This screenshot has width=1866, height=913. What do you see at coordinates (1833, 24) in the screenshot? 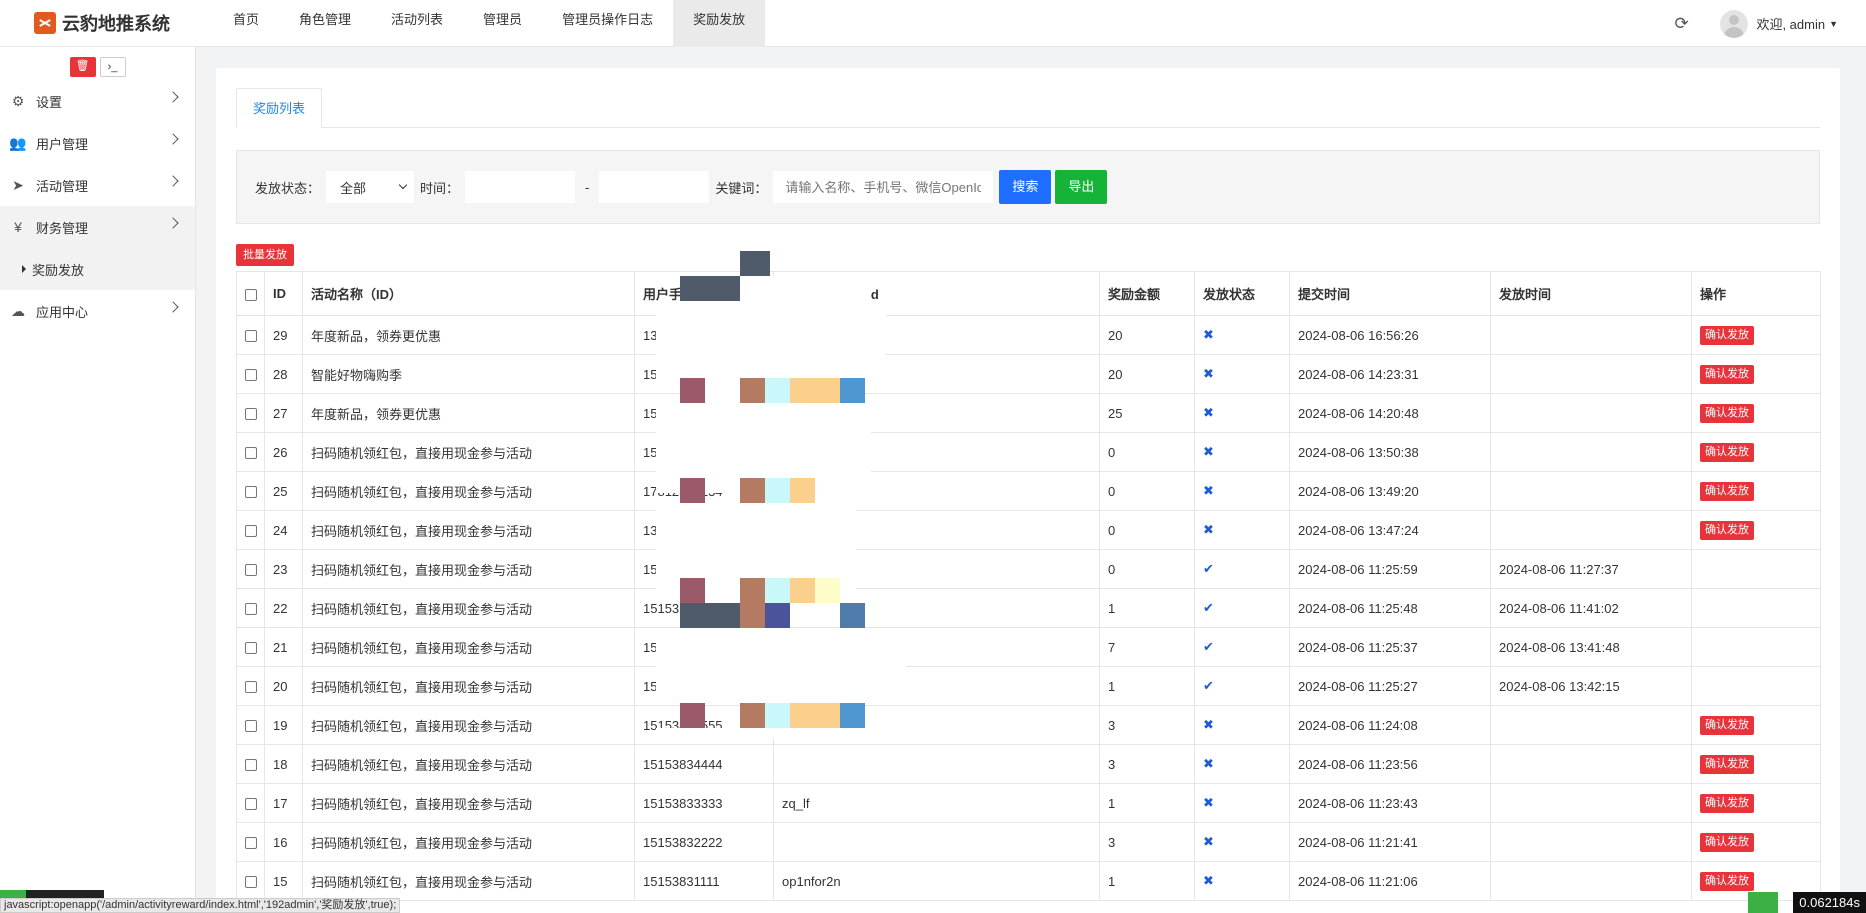
I see `caret-down-icon: ▼` at bounding box center [1833, 24].